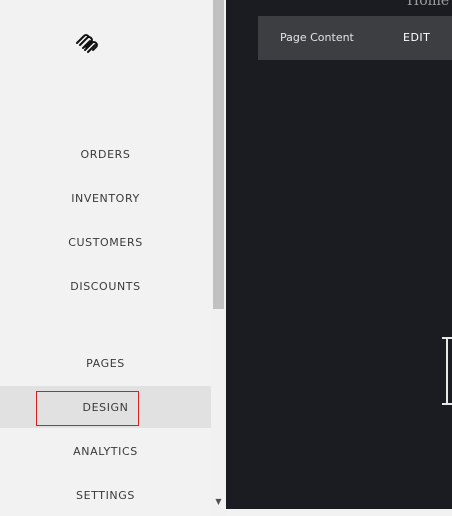 This screenshot has height=516, width=452. I want to click on nav-item-discounts: DISCOUNTS, so click(105, 286).